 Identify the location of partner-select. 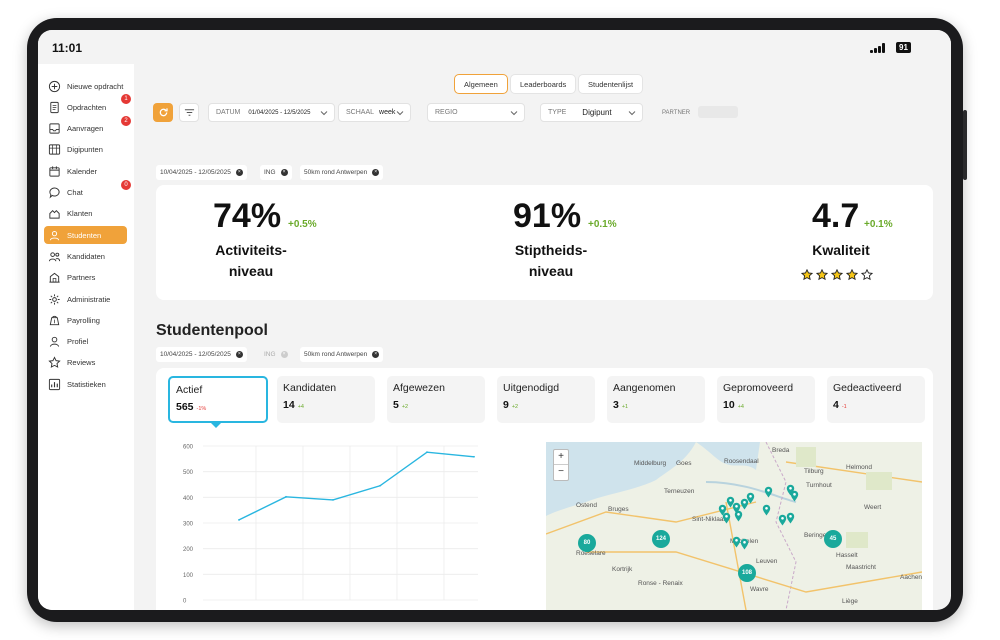
(718, 112).